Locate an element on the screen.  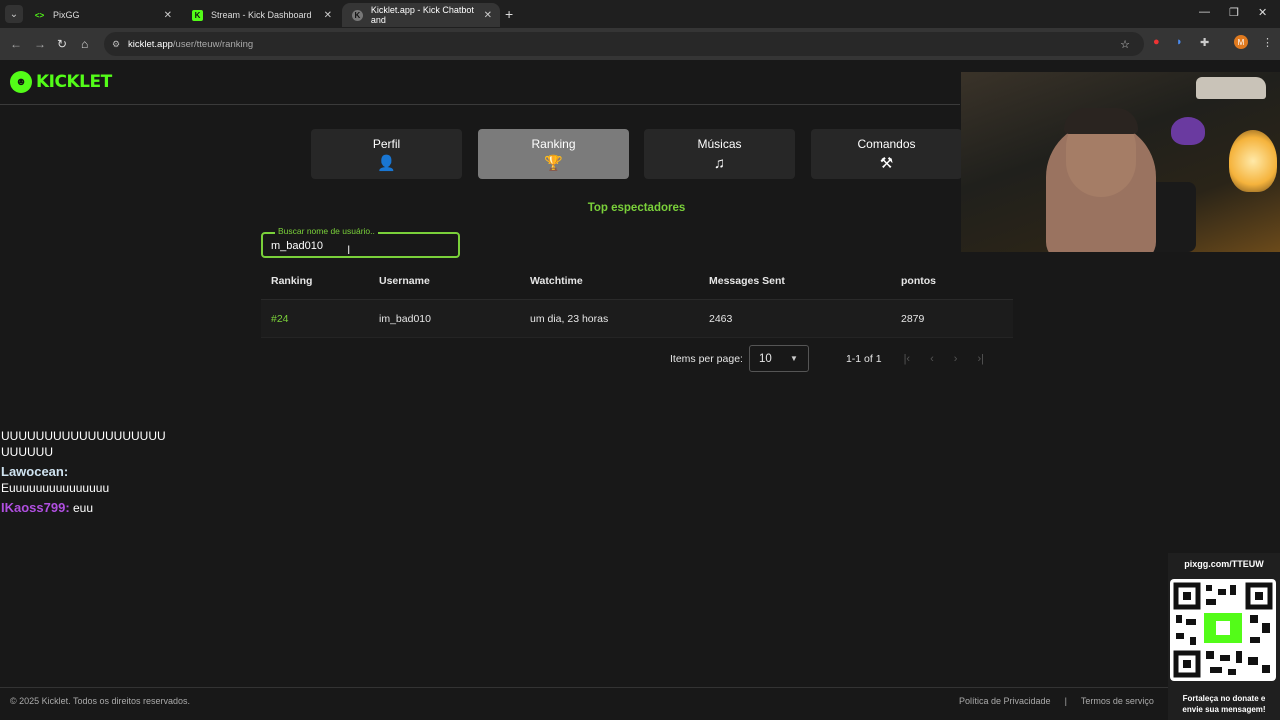
donation-message-line: Fortaleça no donate e is located at coordinates (1224, 698).